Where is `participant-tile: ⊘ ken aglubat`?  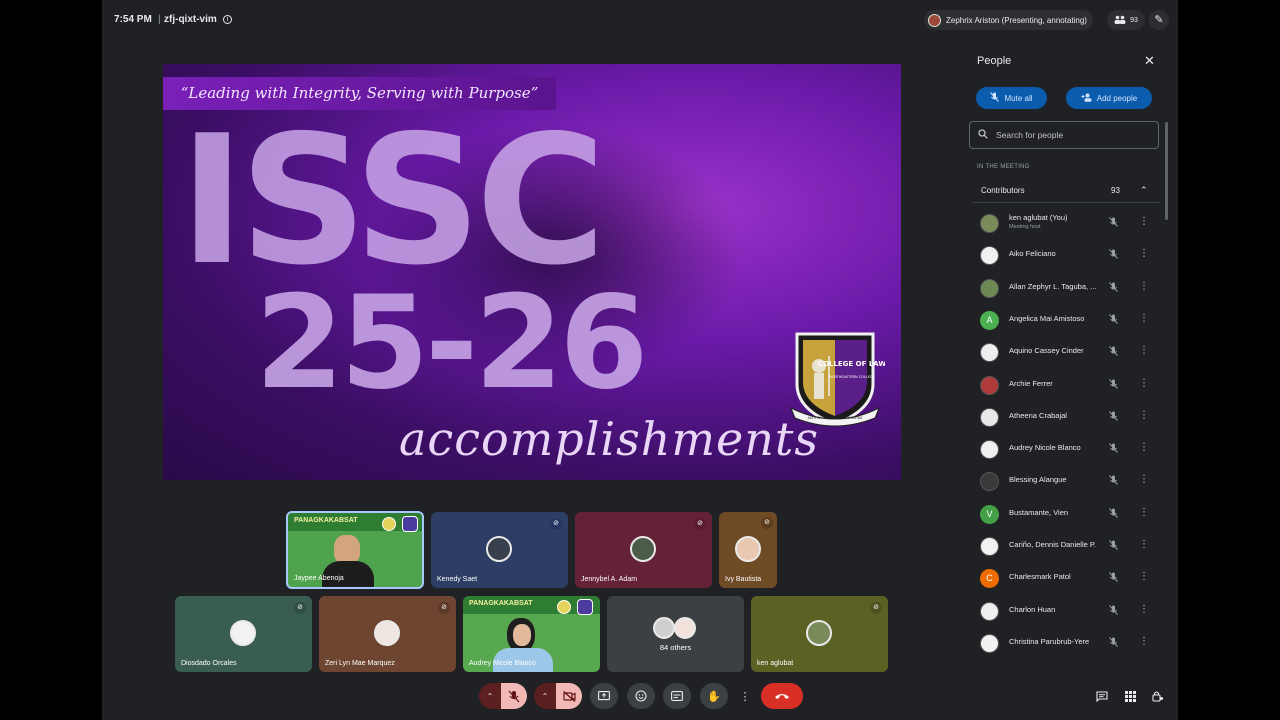 participant-tile: ⊘ ken aglubat is located at coordinates (819, 634).